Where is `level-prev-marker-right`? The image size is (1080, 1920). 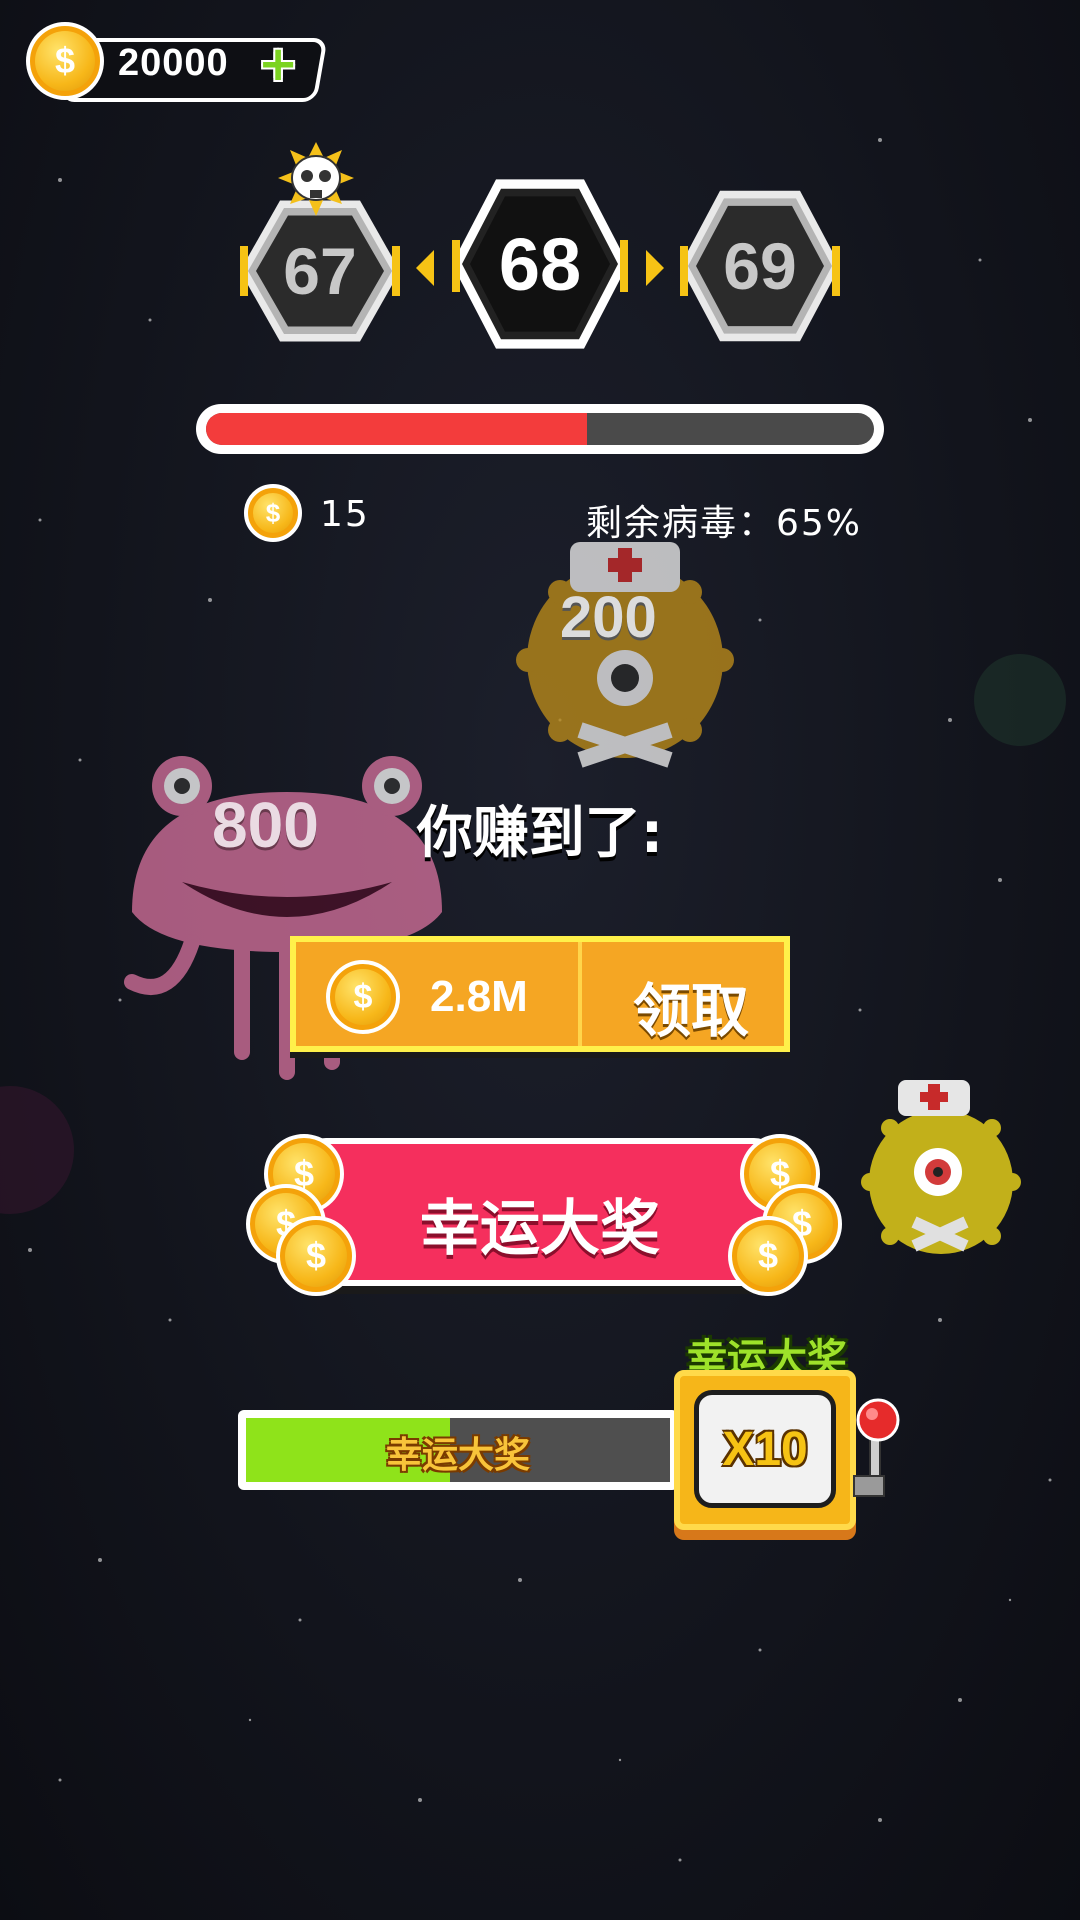 level-prev-marker-right is located at coordinates (396, 271).